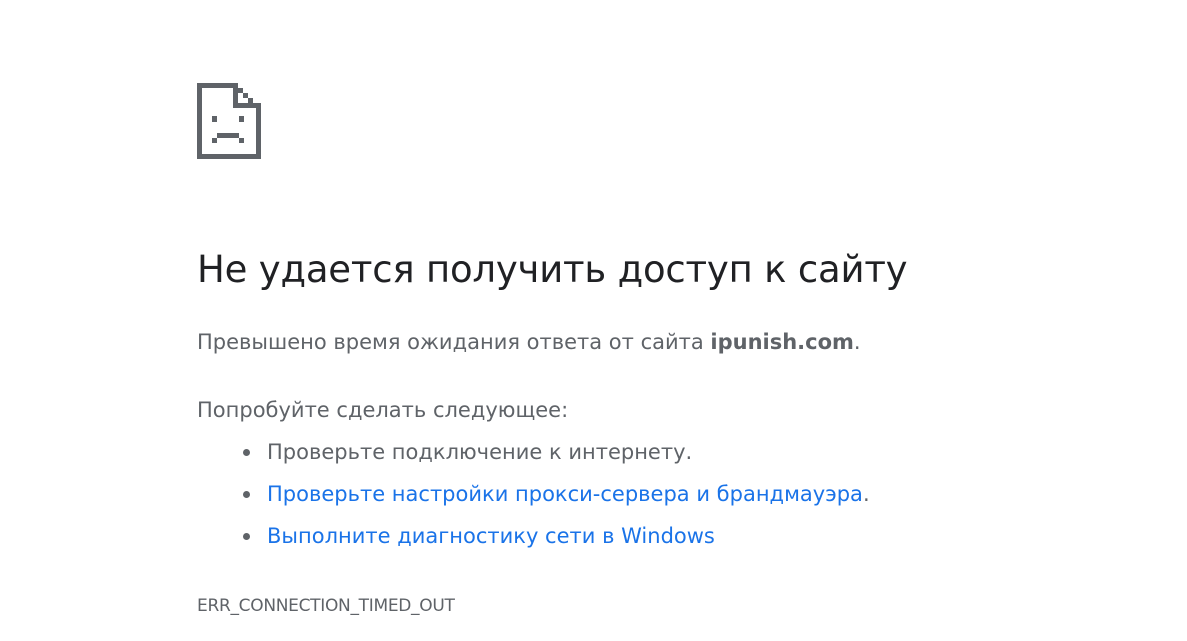 Image resolution: width=1187 pixels, height=641 pixels. Describe the element at coordinates (552, 269) in the screenshot. I see `page-title: Не удается получить доступ к сайту` at that location.